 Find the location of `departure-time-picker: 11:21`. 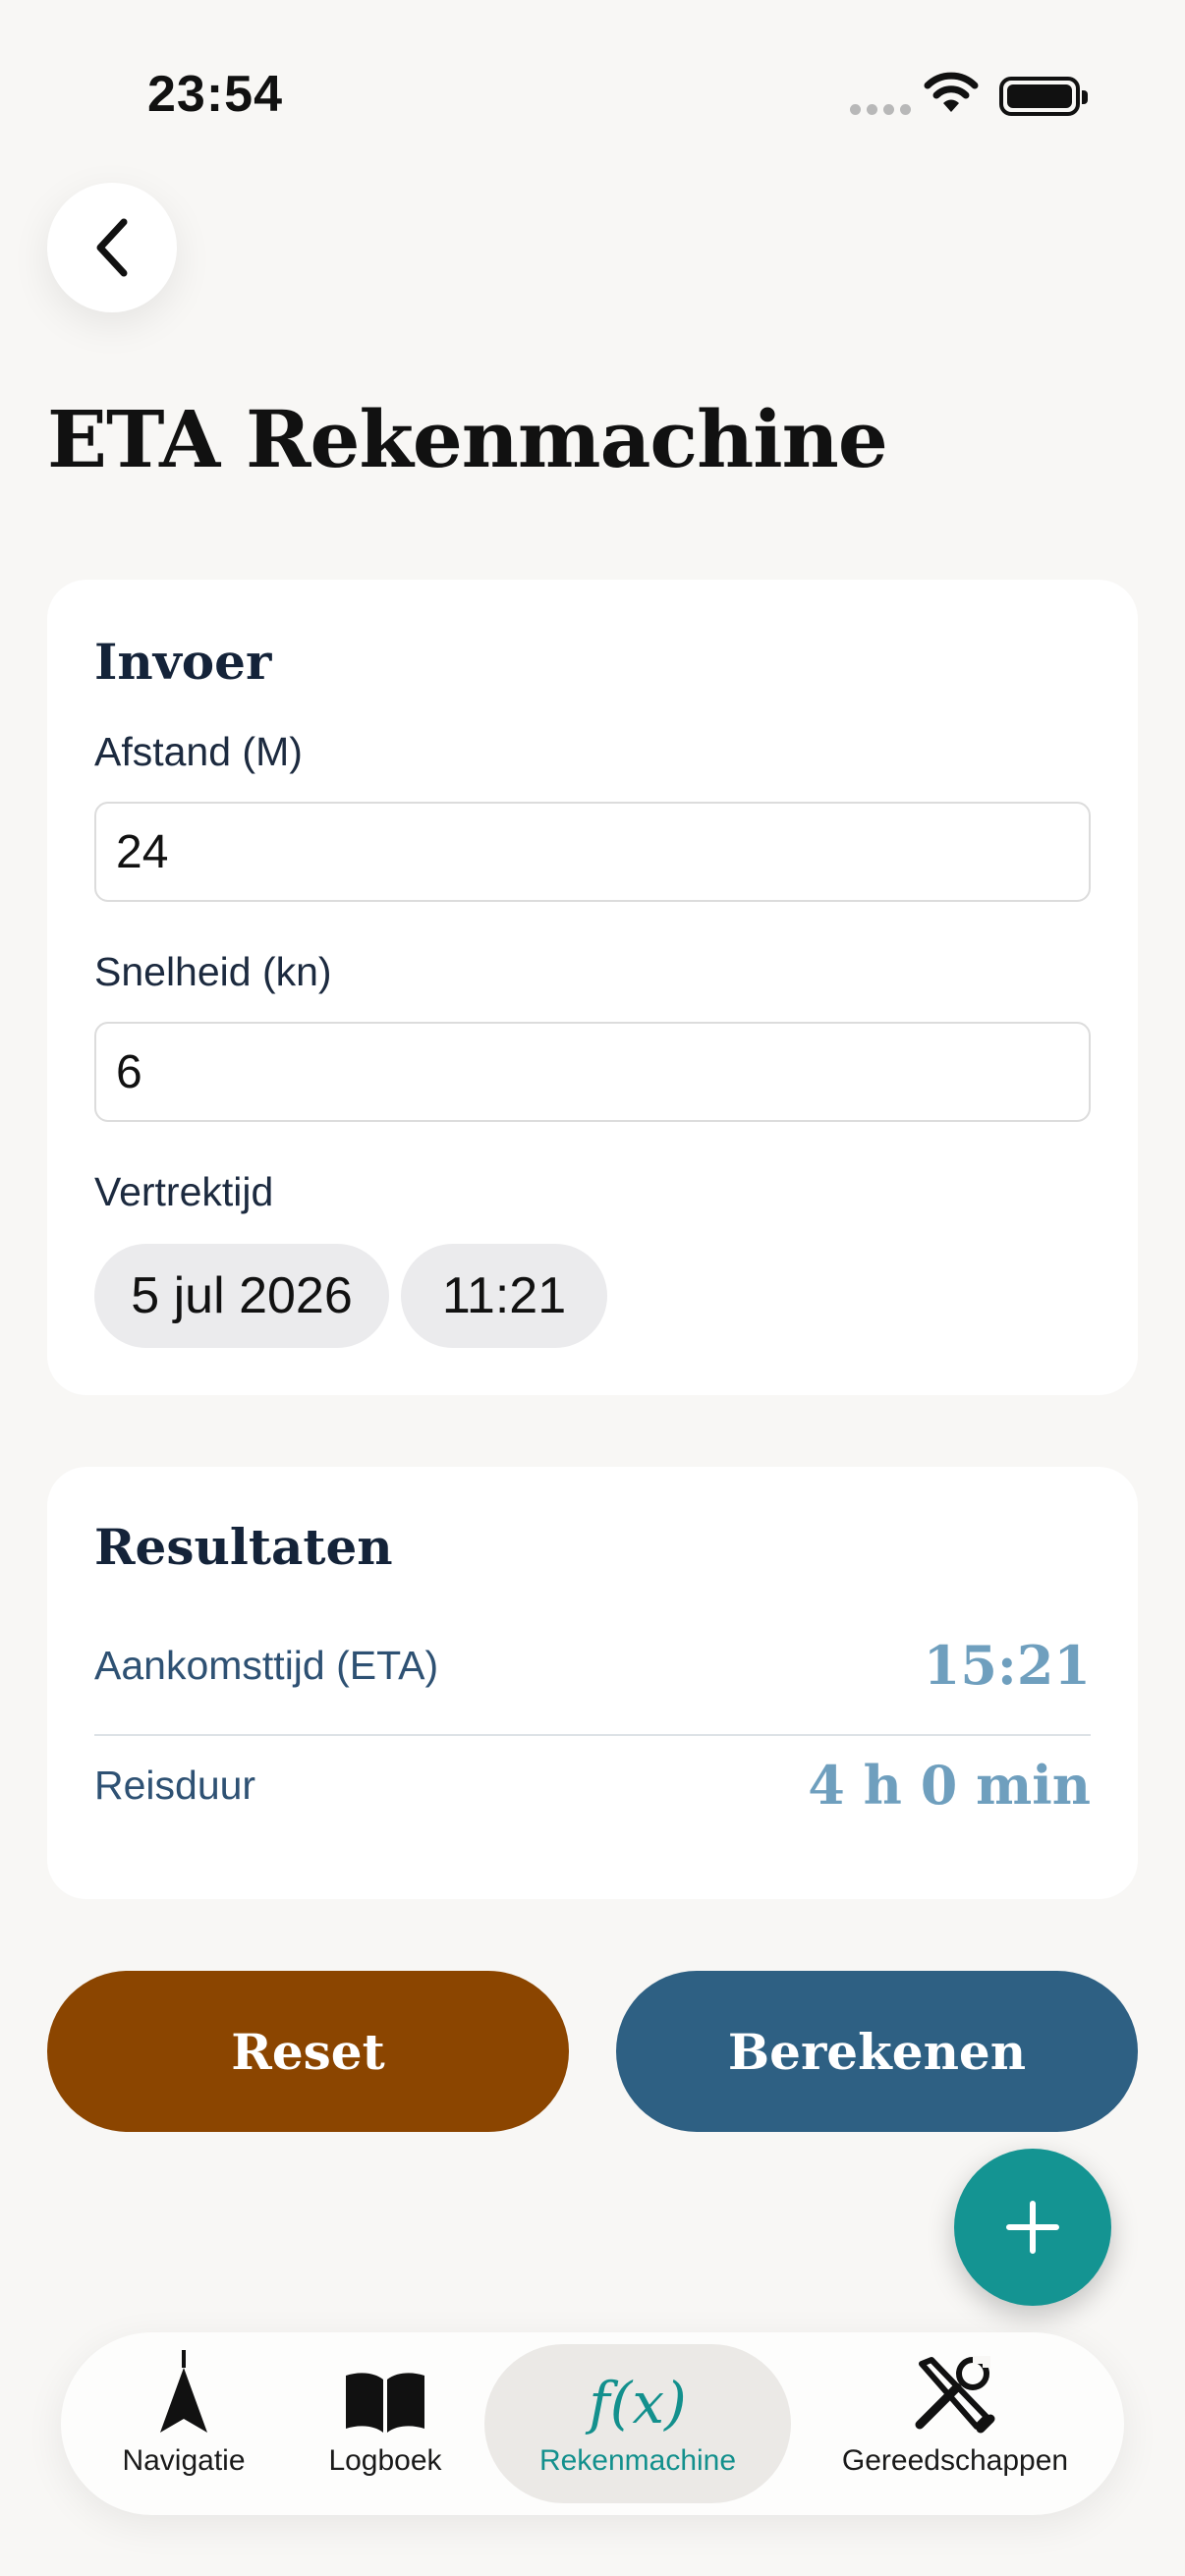

departure-time-picker: 11:21 is located at coordinates (504, 1296).